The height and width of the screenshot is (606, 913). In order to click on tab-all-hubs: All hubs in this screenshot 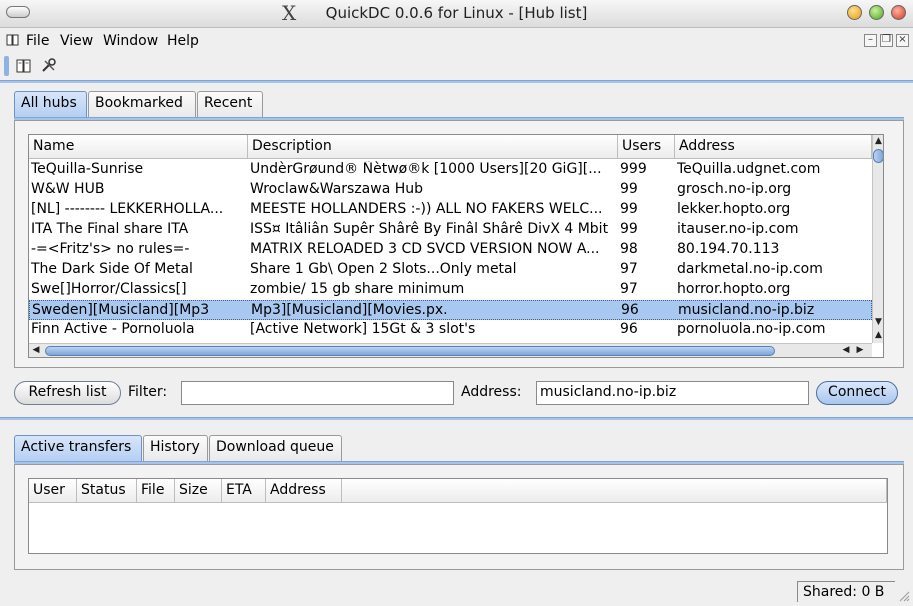, I will do `click(50, 104)`.